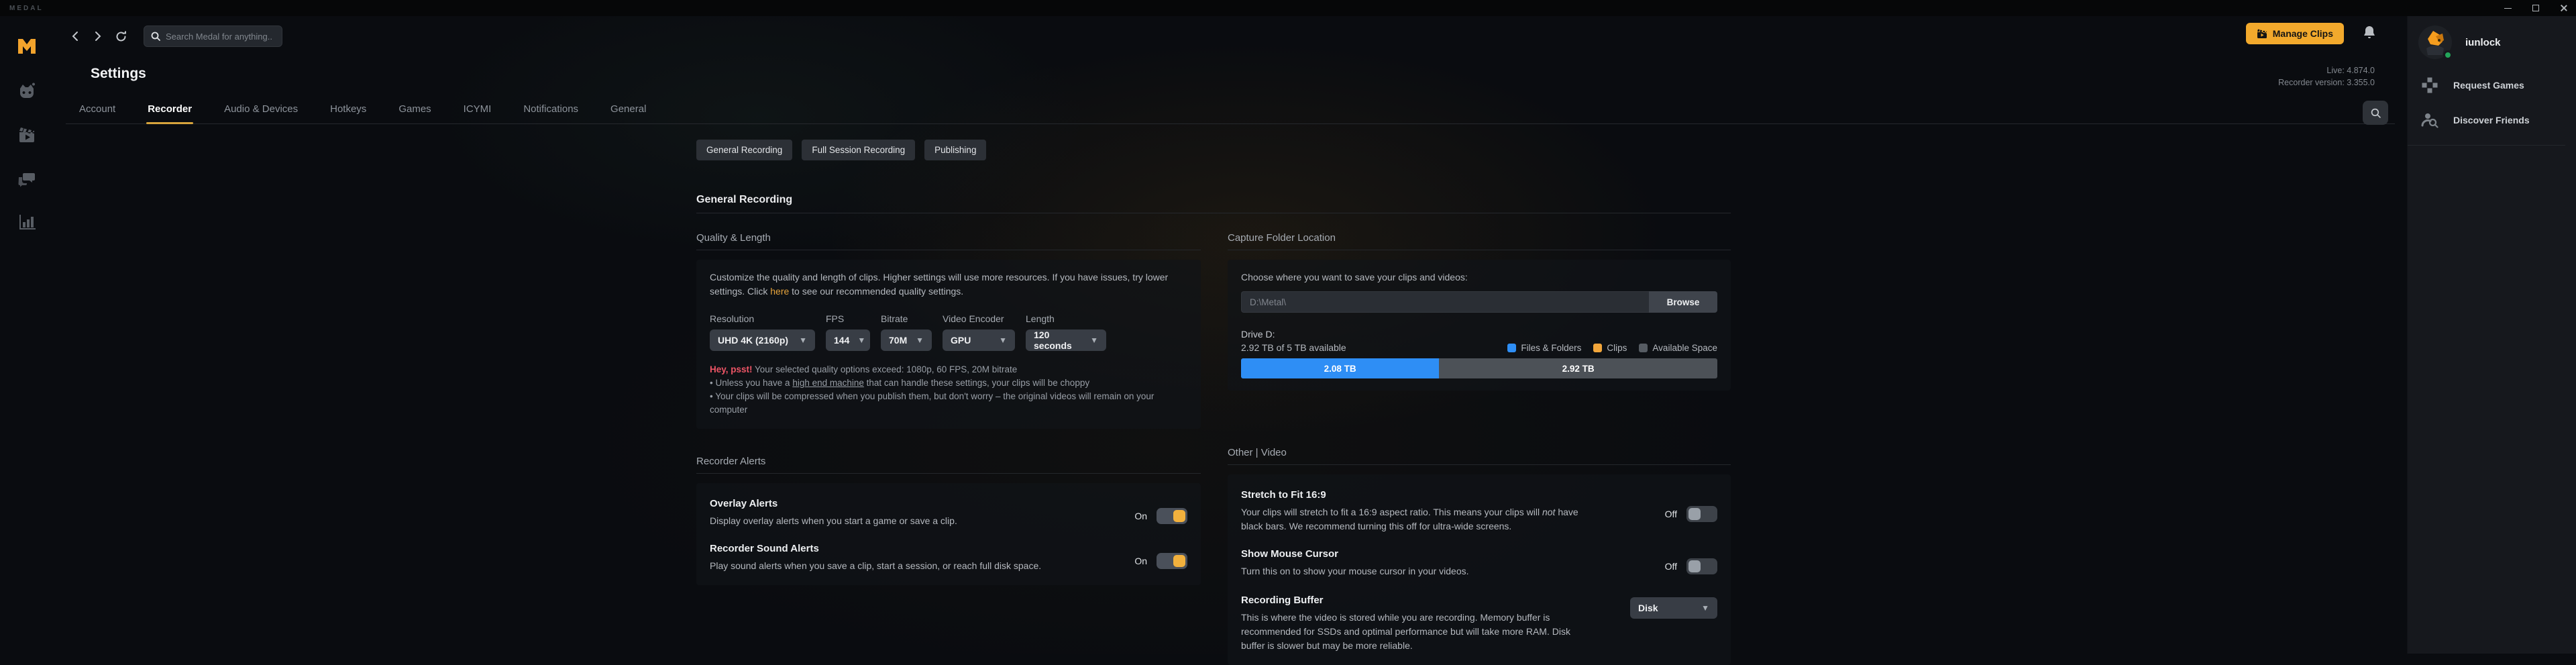 This screenshot has height=665, width=2576. I want to click on fps-select: 144▼, so click(848, 340).